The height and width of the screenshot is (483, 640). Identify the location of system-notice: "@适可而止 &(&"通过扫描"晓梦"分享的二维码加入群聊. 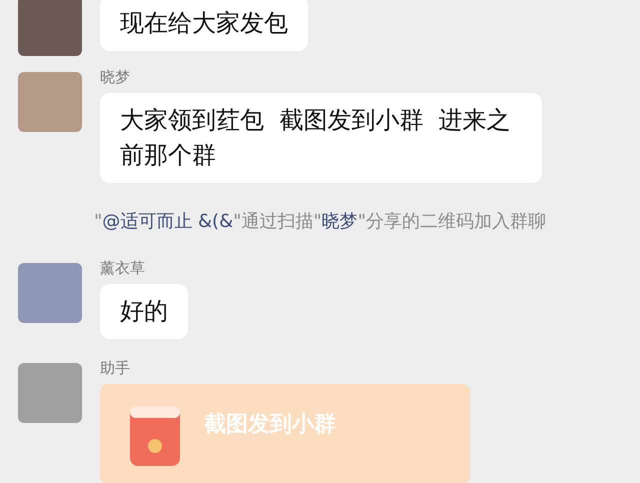
(320, 222).